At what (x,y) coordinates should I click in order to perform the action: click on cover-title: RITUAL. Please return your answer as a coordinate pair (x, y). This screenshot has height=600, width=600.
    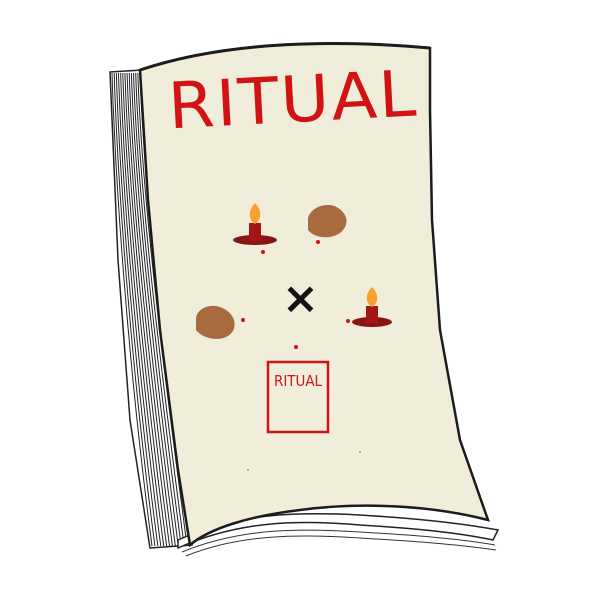
    Looking at the image, I should click on (293, 100).